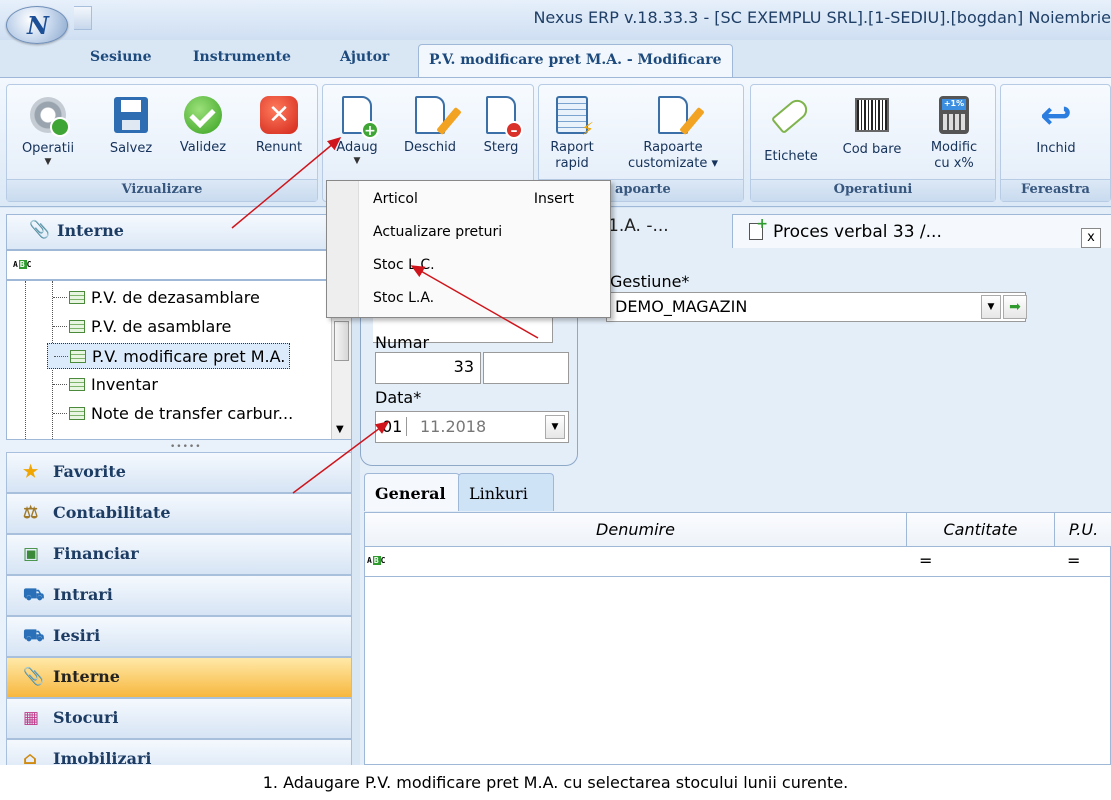 The height and width of the screenshot is (800, 1111). I want to click on nav-contabilitate: ⚖ Contabilitate, so click(179, 513).